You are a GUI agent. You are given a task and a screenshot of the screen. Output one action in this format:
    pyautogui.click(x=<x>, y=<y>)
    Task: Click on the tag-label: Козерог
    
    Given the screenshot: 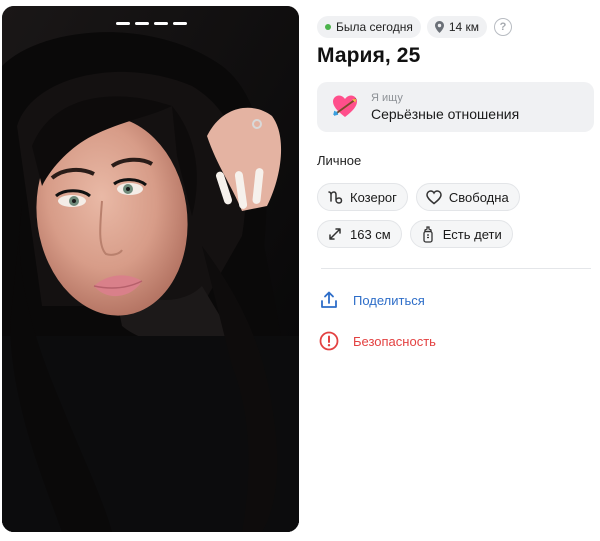 What is the action you would take?
    pyautogui.click(x=373, y=197)
    